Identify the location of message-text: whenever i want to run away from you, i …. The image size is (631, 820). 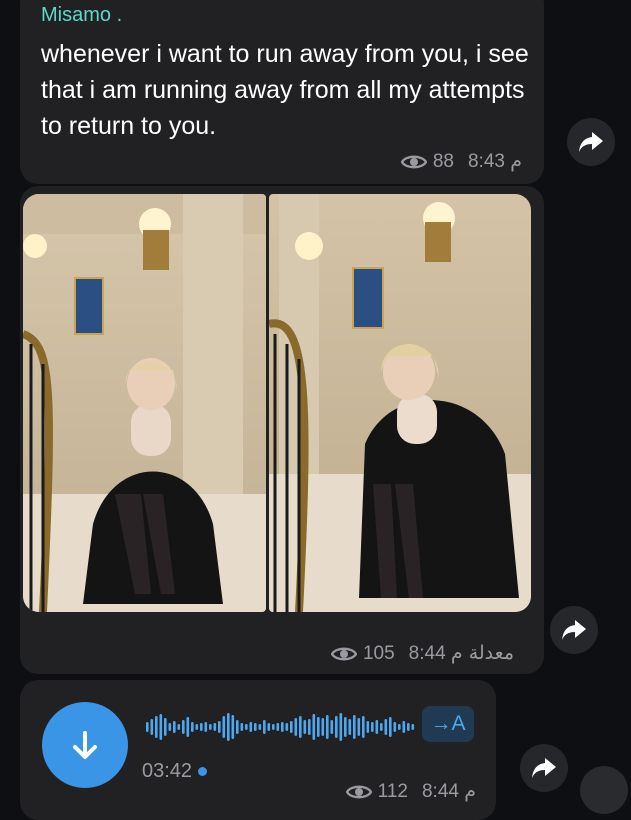
(285, 90).